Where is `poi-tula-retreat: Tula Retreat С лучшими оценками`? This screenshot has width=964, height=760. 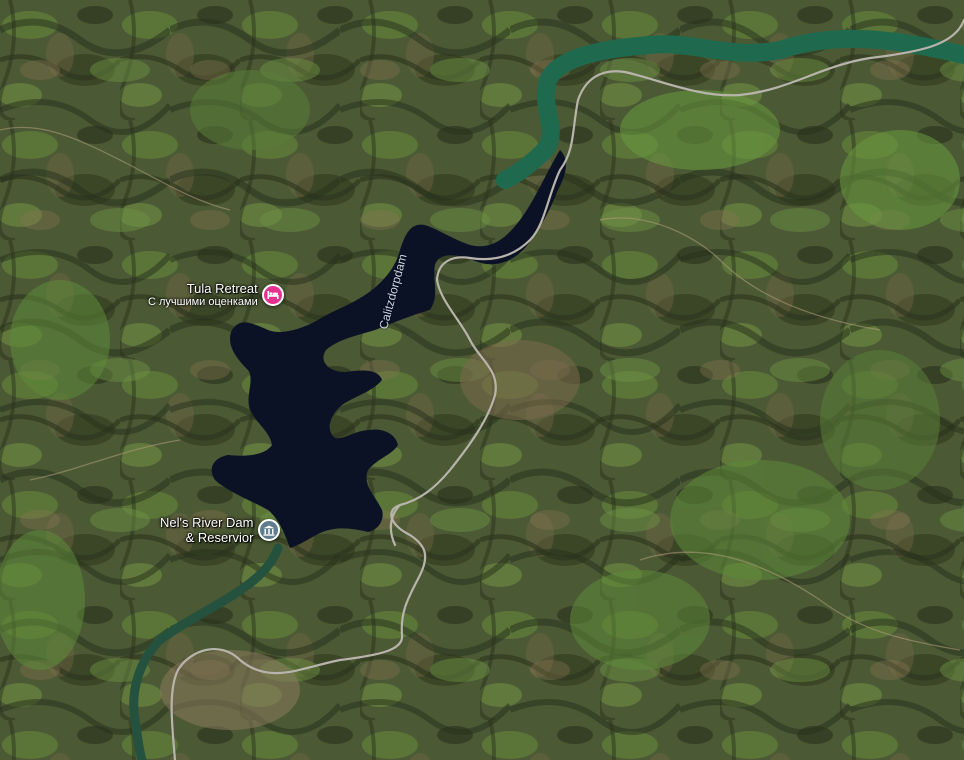 poi-tula-retreat: Tula Retreat С лучшими оценками is located at coordinates (216, 295).